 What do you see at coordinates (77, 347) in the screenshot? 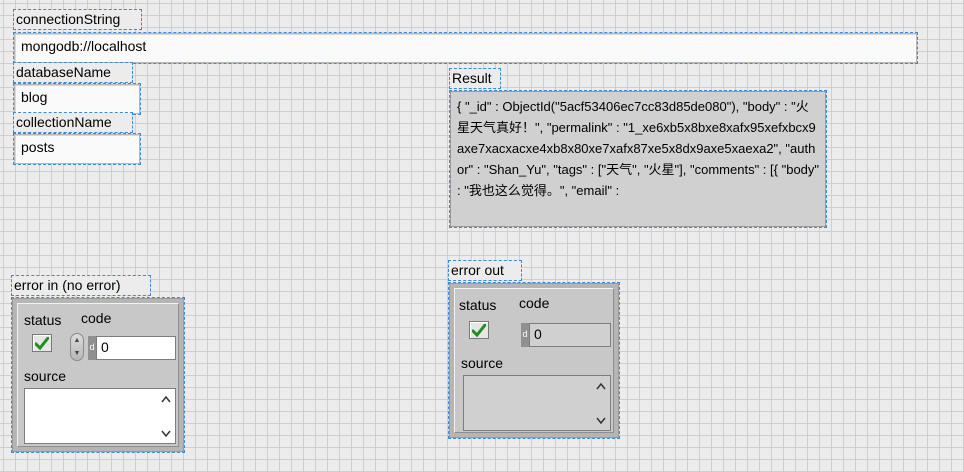
I see `increment-decrement-icon: ▲ ▼` at bounding box center [77, 347].